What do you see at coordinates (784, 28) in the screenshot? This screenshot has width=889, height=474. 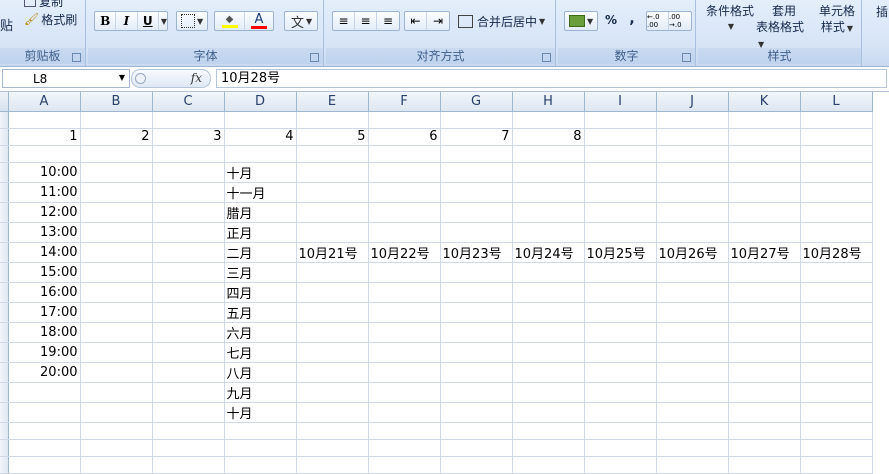 I see `format-as-table-button: 套用 表格格式▼` at bounding box center [784, 28].